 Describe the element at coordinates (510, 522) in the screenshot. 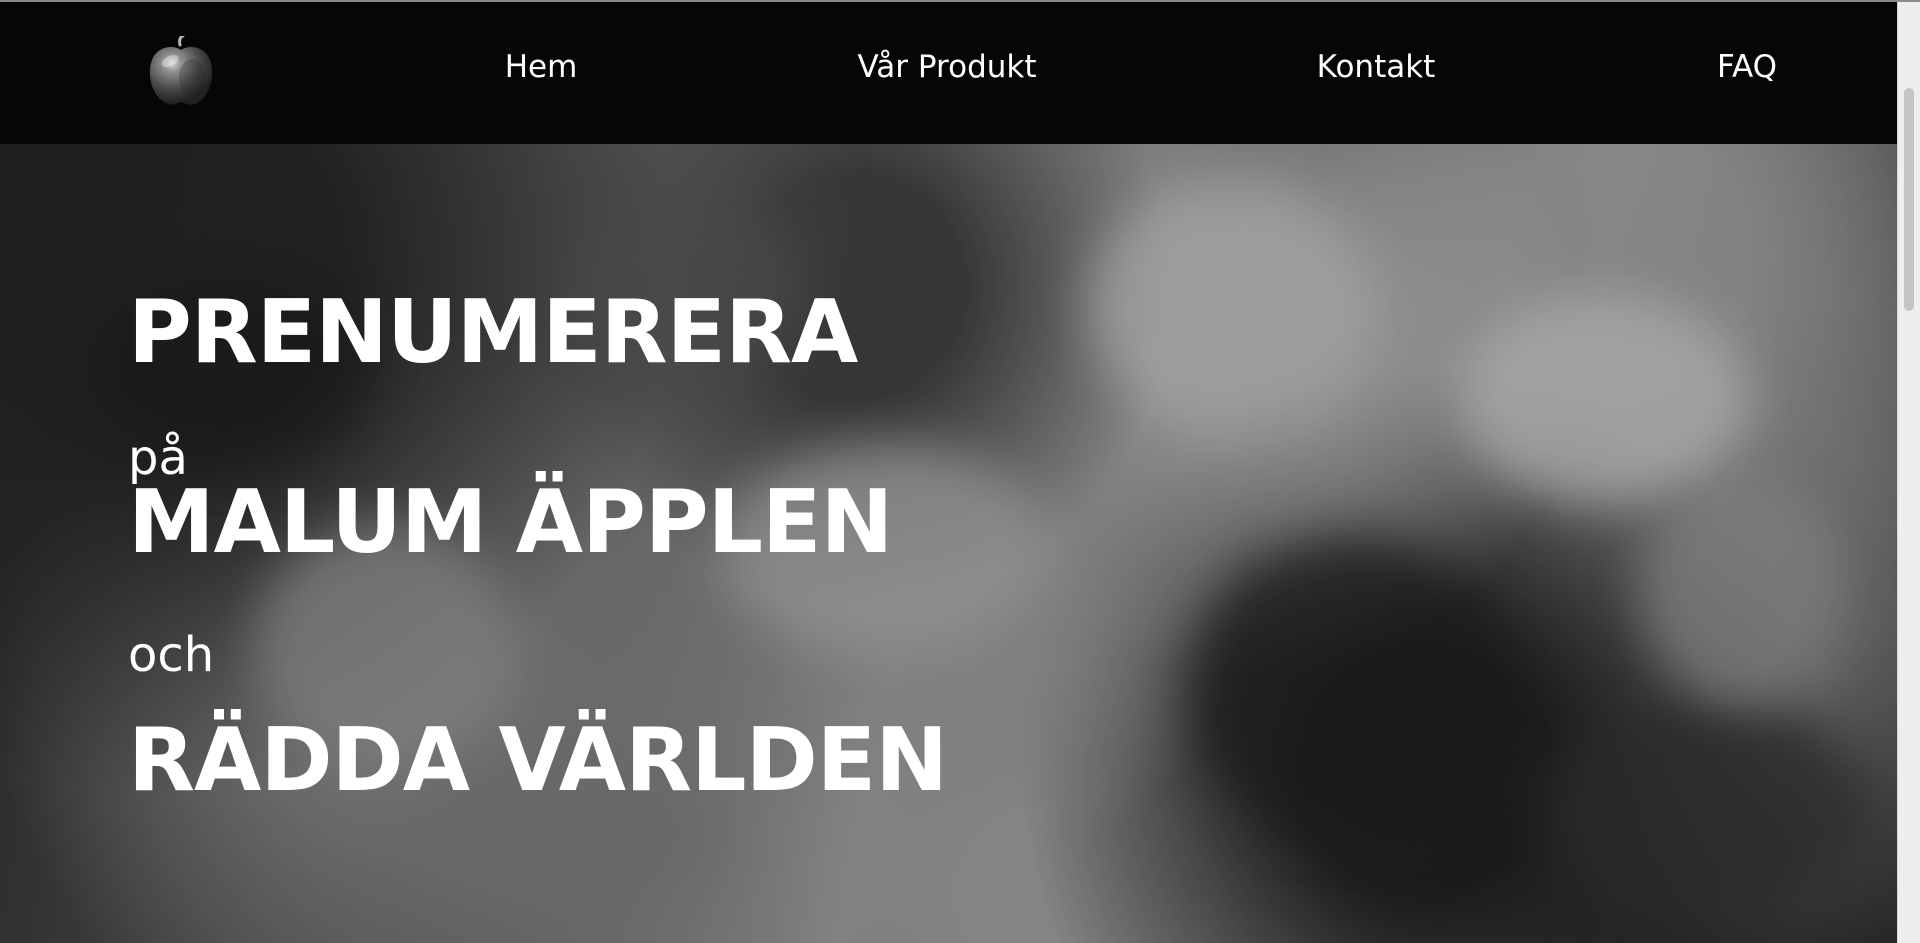

I see `hero-line-malum-applen: MALUM ÄPPLEN` at that location.